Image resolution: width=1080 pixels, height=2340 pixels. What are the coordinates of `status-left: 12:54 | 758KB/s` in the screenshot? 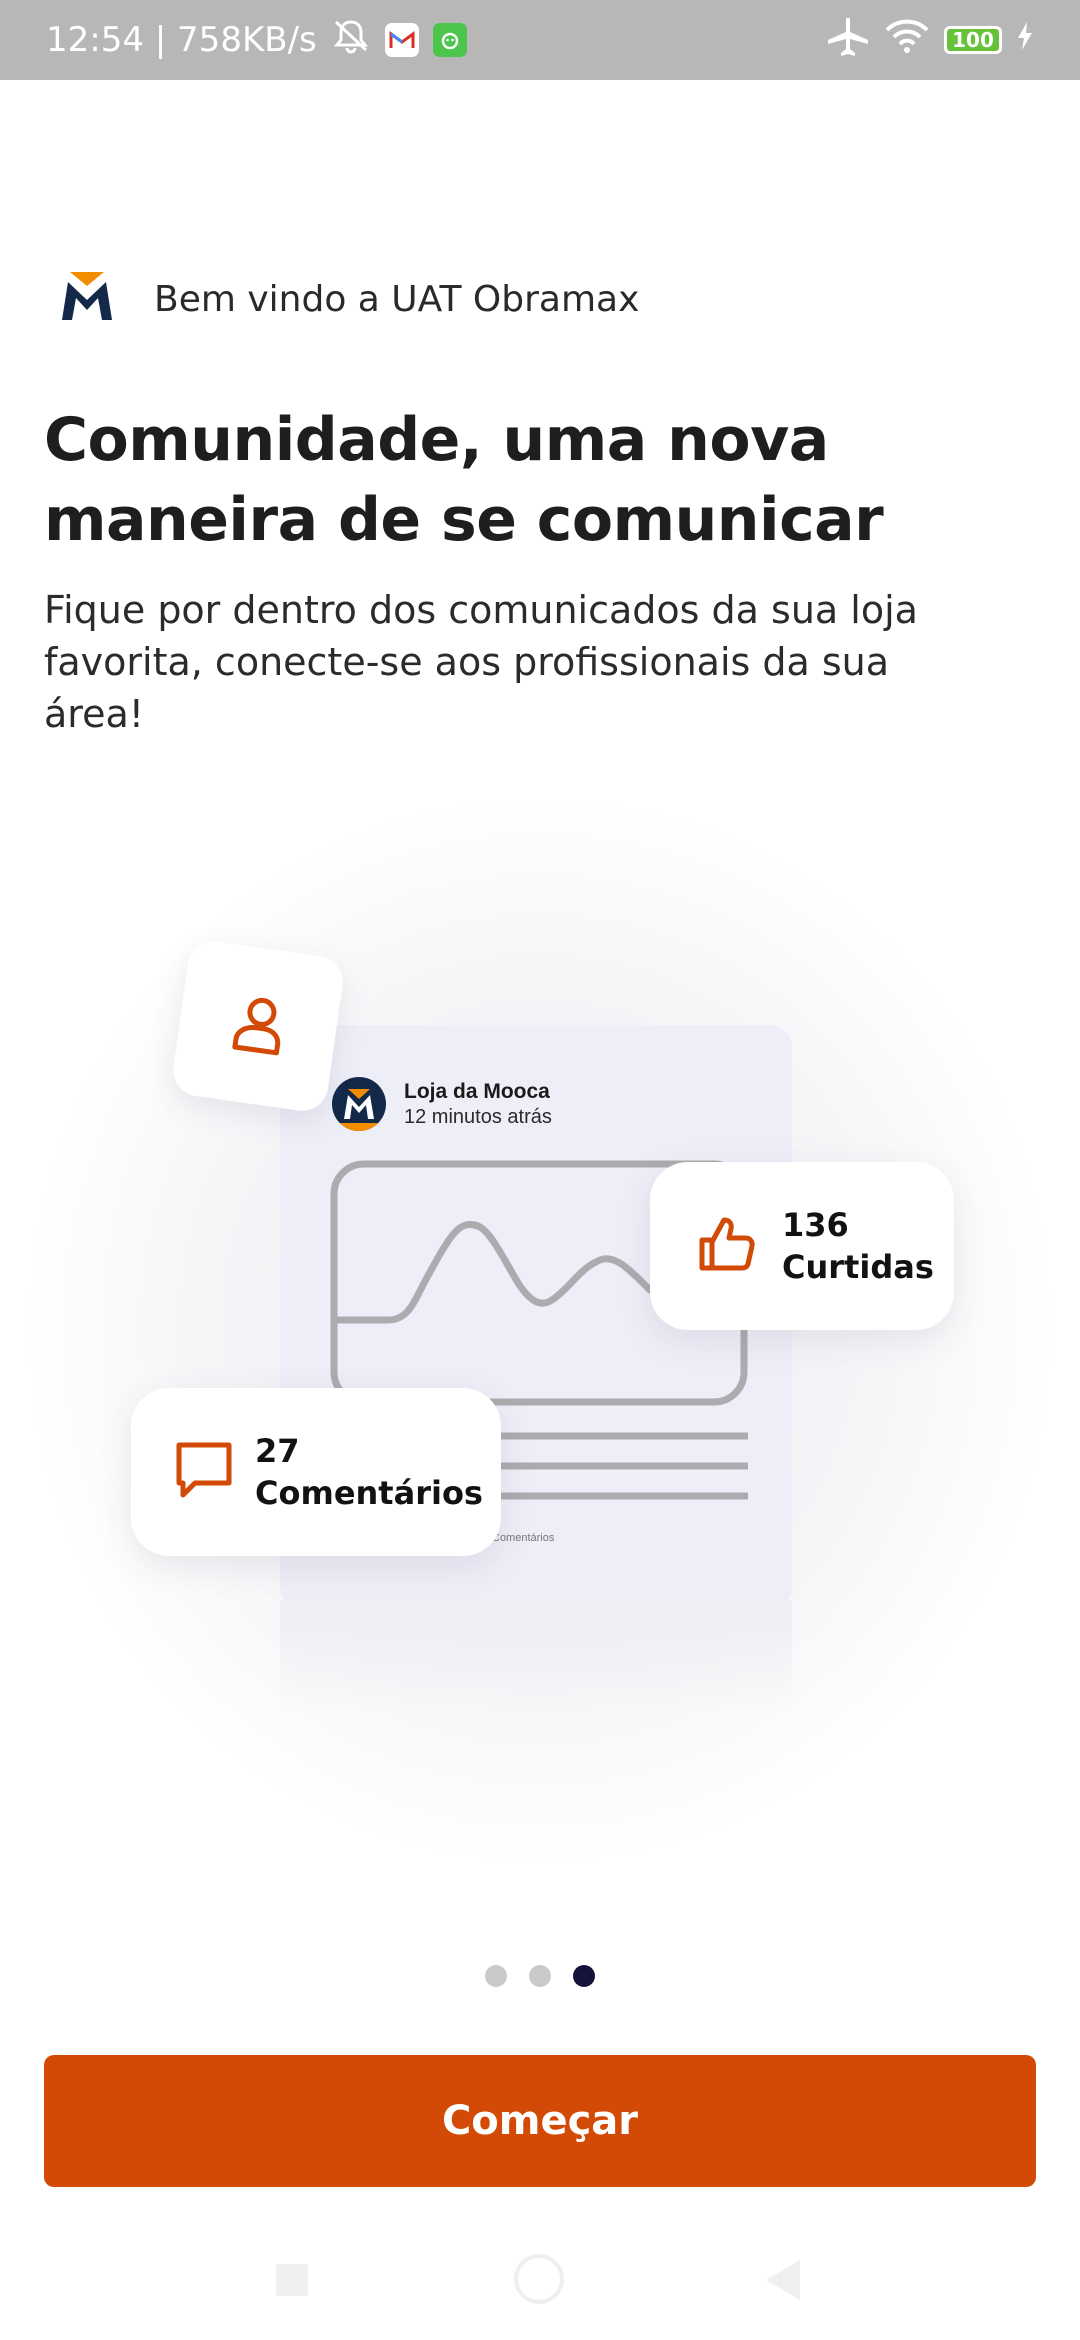 It's located at (256, 40).